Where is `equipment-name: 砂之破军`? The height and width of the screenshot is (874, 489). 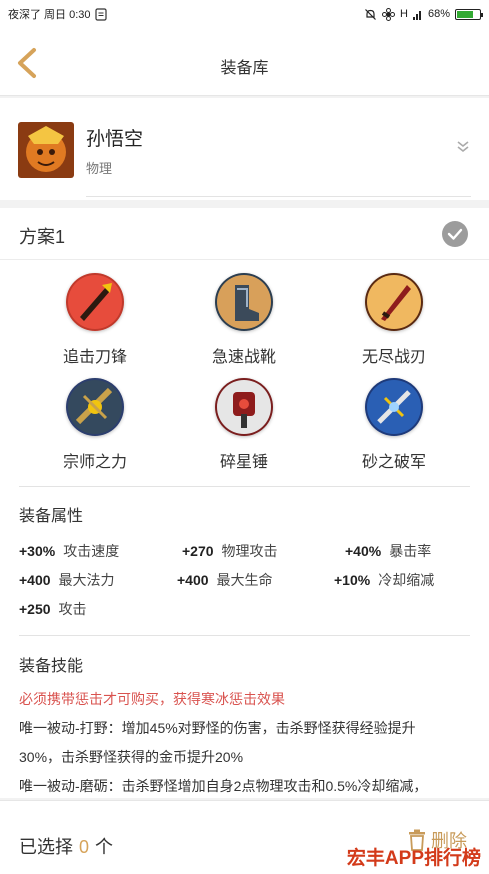 equipment-name: 砂之破军 is located at coordinates (393, 462).